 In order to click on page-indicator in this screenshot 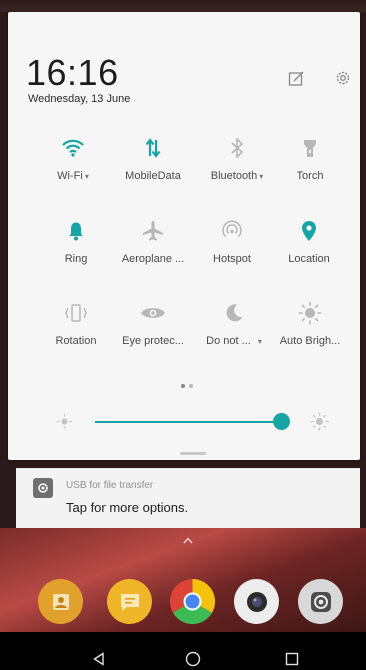, I will do `click(187, 386)`.